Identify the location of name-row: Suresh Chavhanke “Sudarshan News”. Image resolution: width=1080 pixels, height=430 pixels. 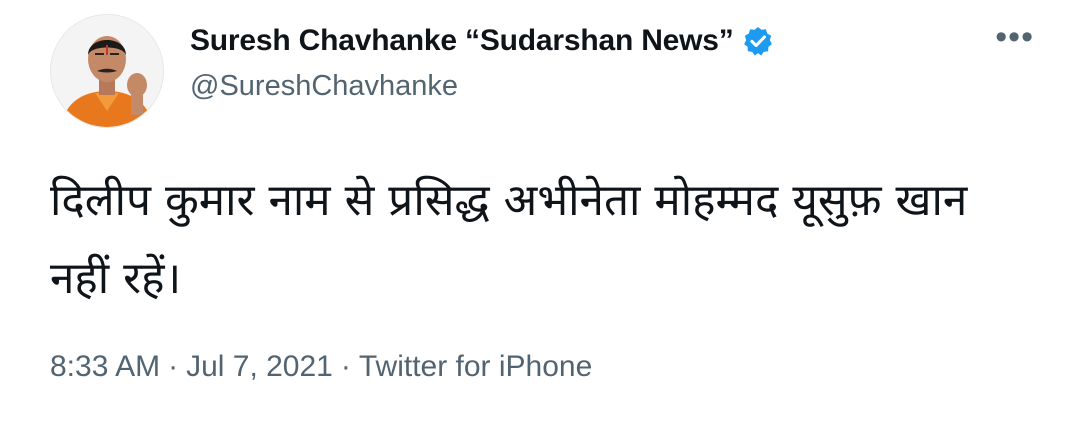
(482, 41).